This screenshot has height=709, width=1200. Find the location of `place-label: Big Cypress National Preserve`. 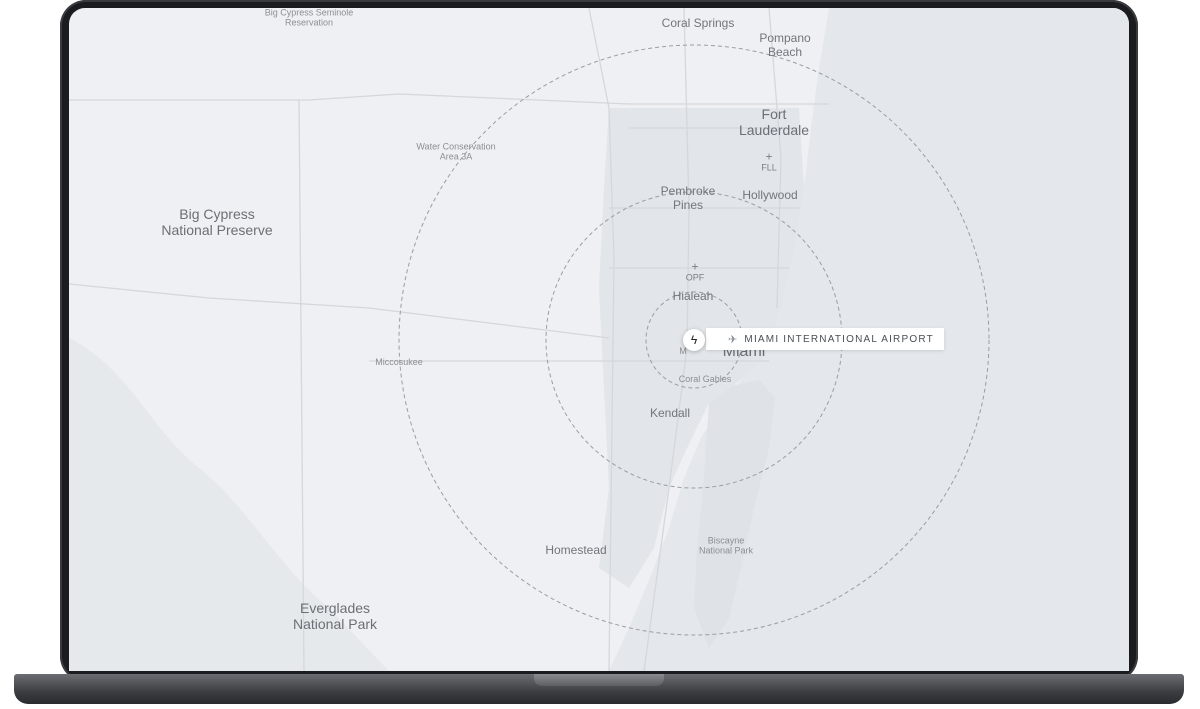

place-label: Big Cypress National Preserve is located at coordinates (217, 221).